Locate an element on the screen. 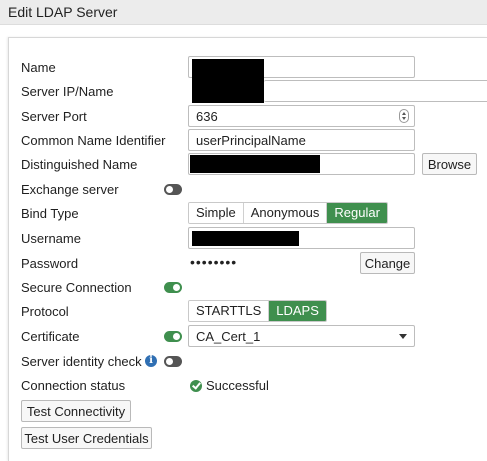 The image size is (487, 461). test-connectivity-button: Test Connectivity is located at coordinates (76, 411).